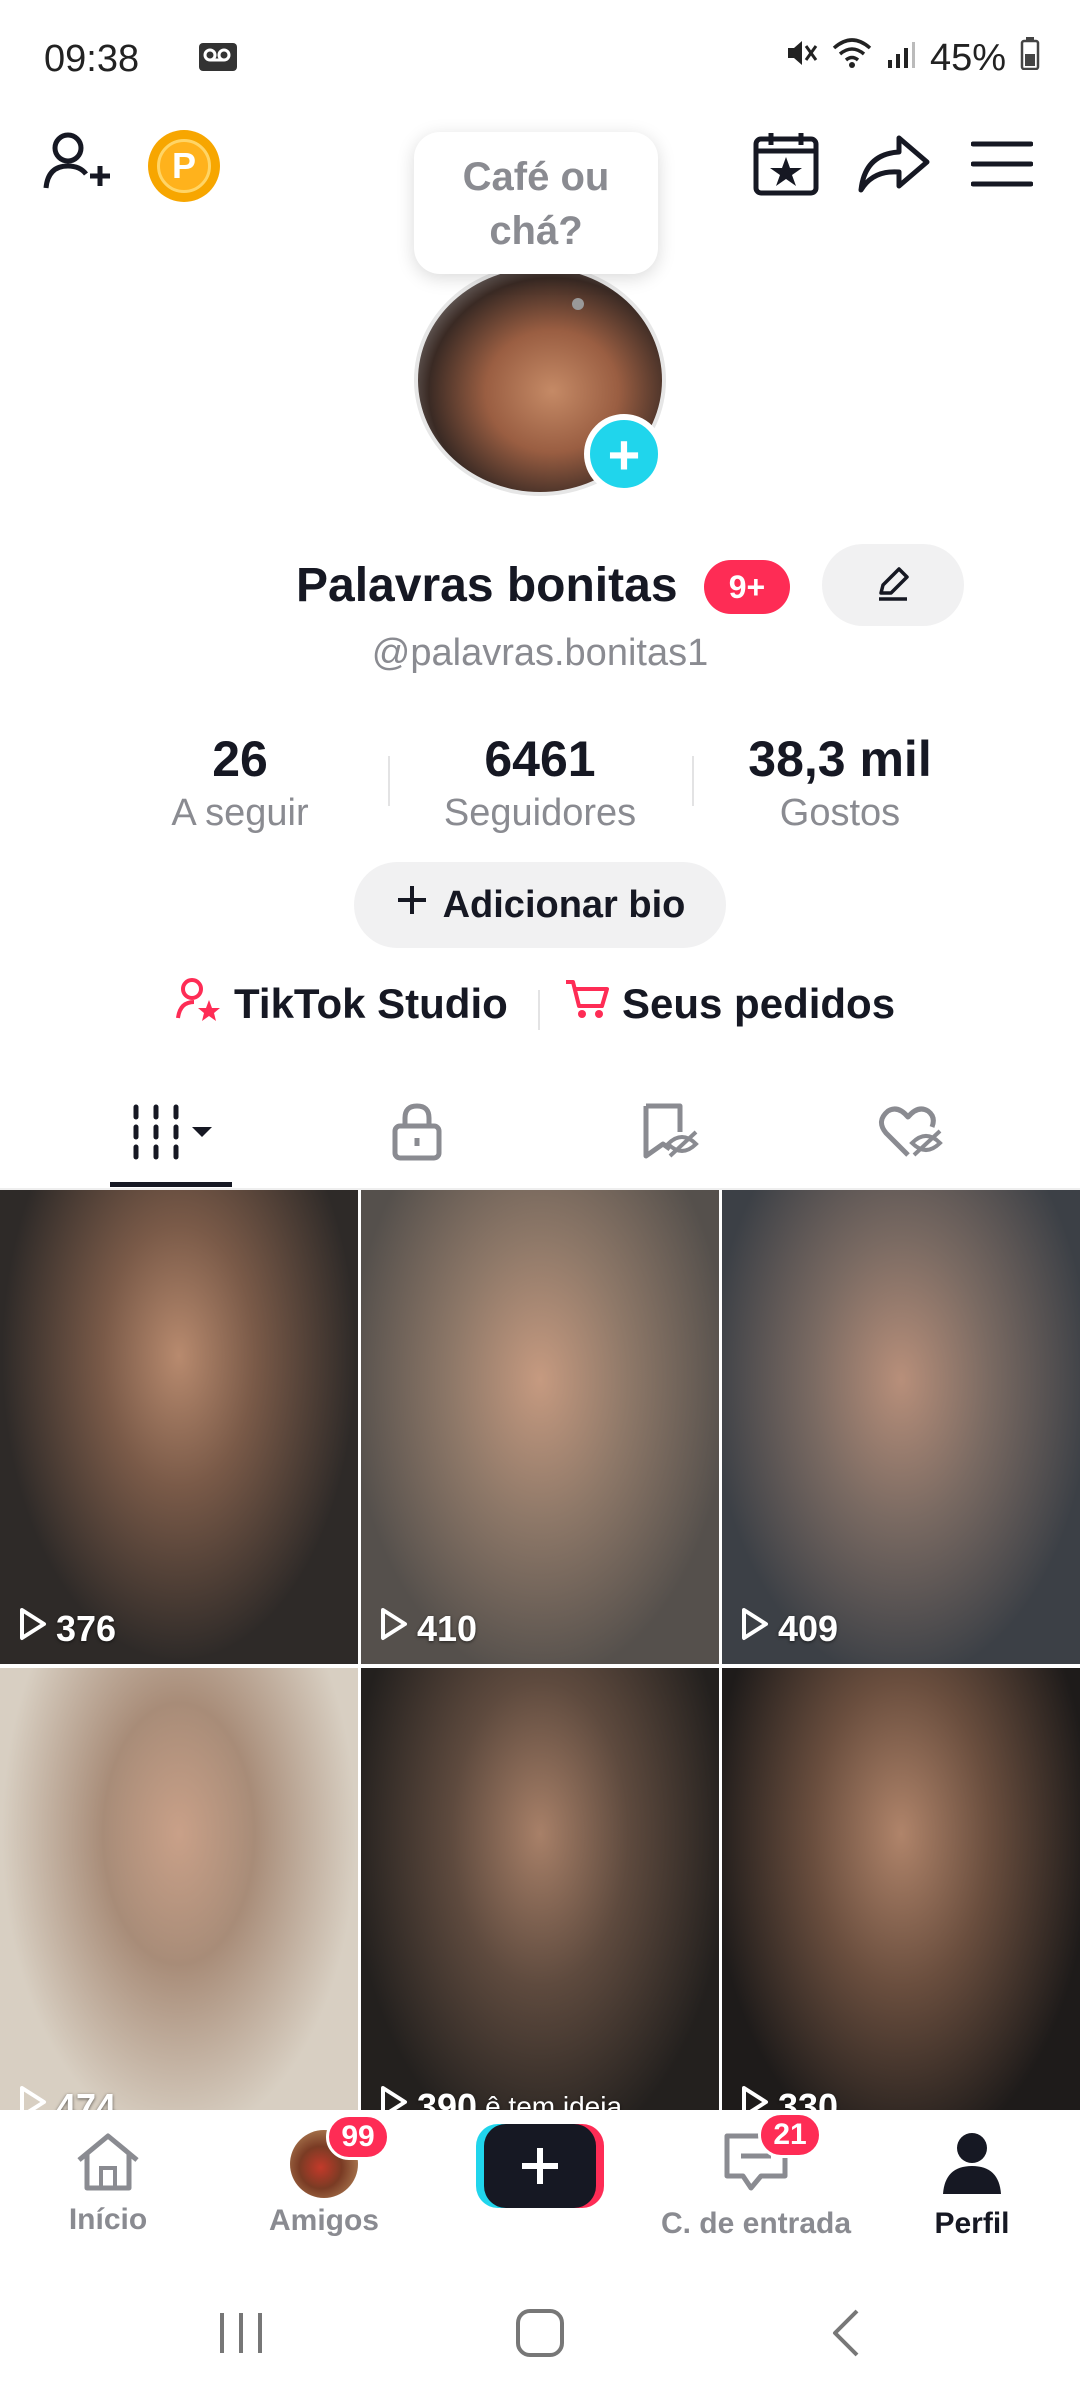 This screenshot has height=2400, width=1080. Describe the element at coordinates (86, 1628) in the screenshot. I see `view-count-value: 376` at that location.